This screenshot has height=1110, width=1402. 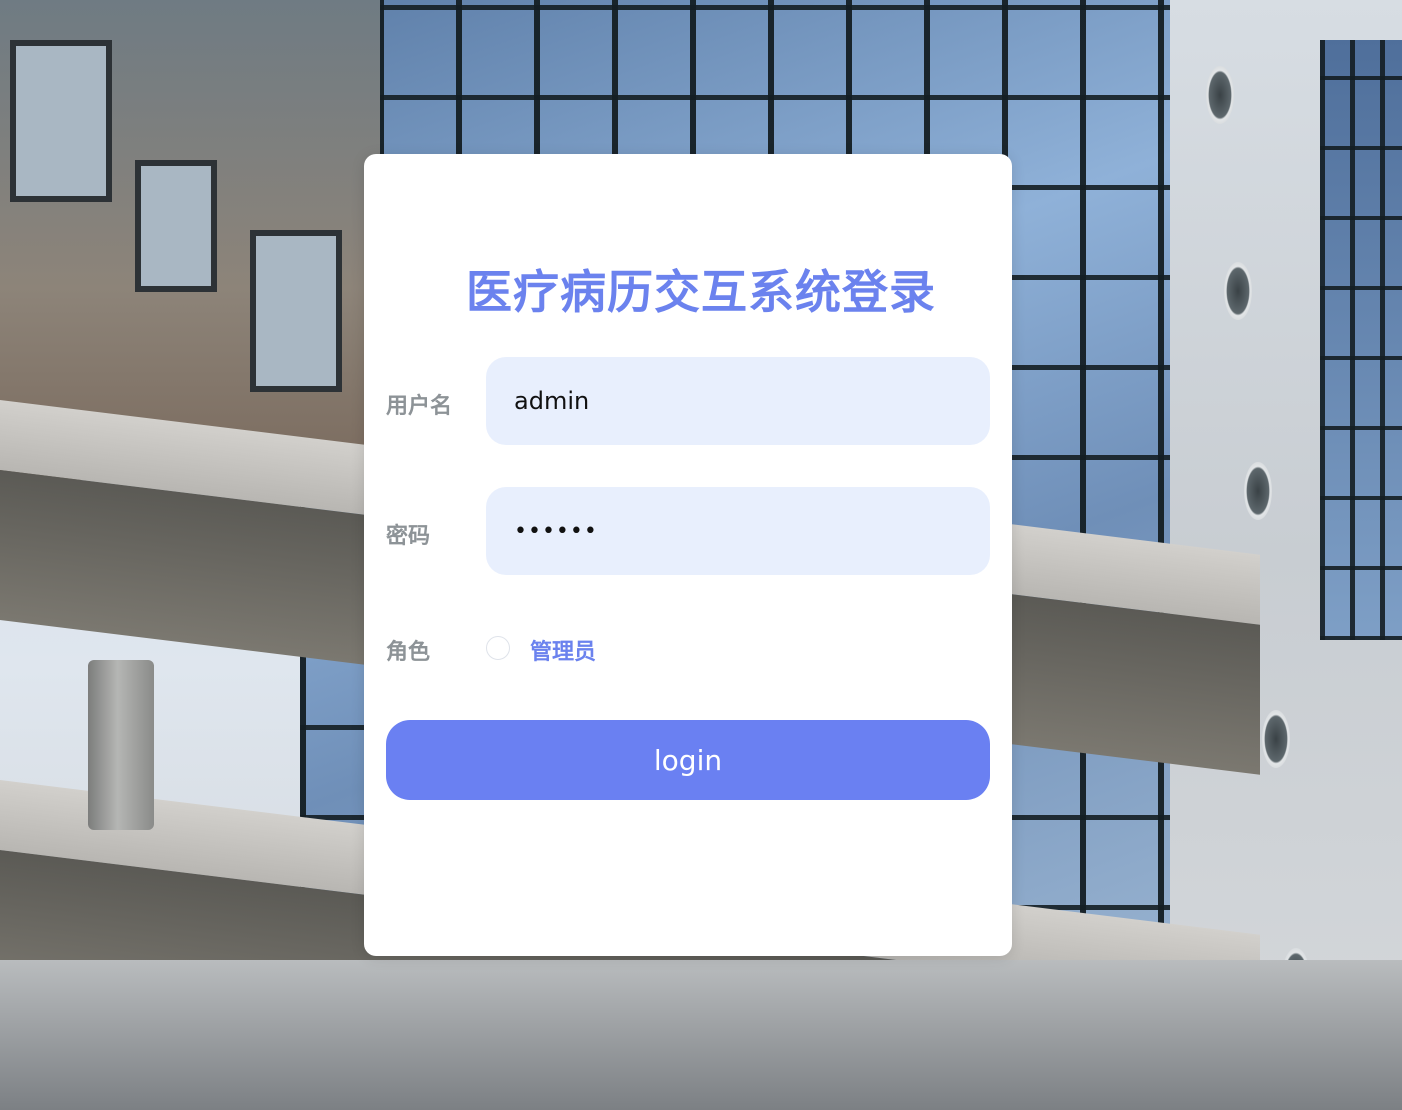 What do you see at coordinates (498, 648) in the screenshot?
I see `role-radio-admin` at bounding box center [498, 648].